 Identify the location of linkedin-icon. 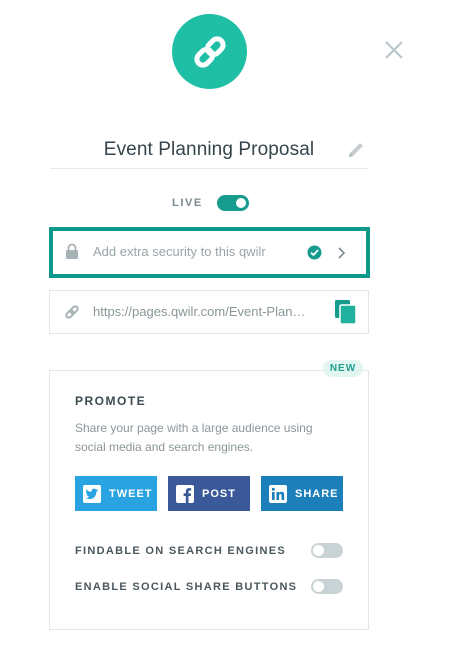
(278, 493).